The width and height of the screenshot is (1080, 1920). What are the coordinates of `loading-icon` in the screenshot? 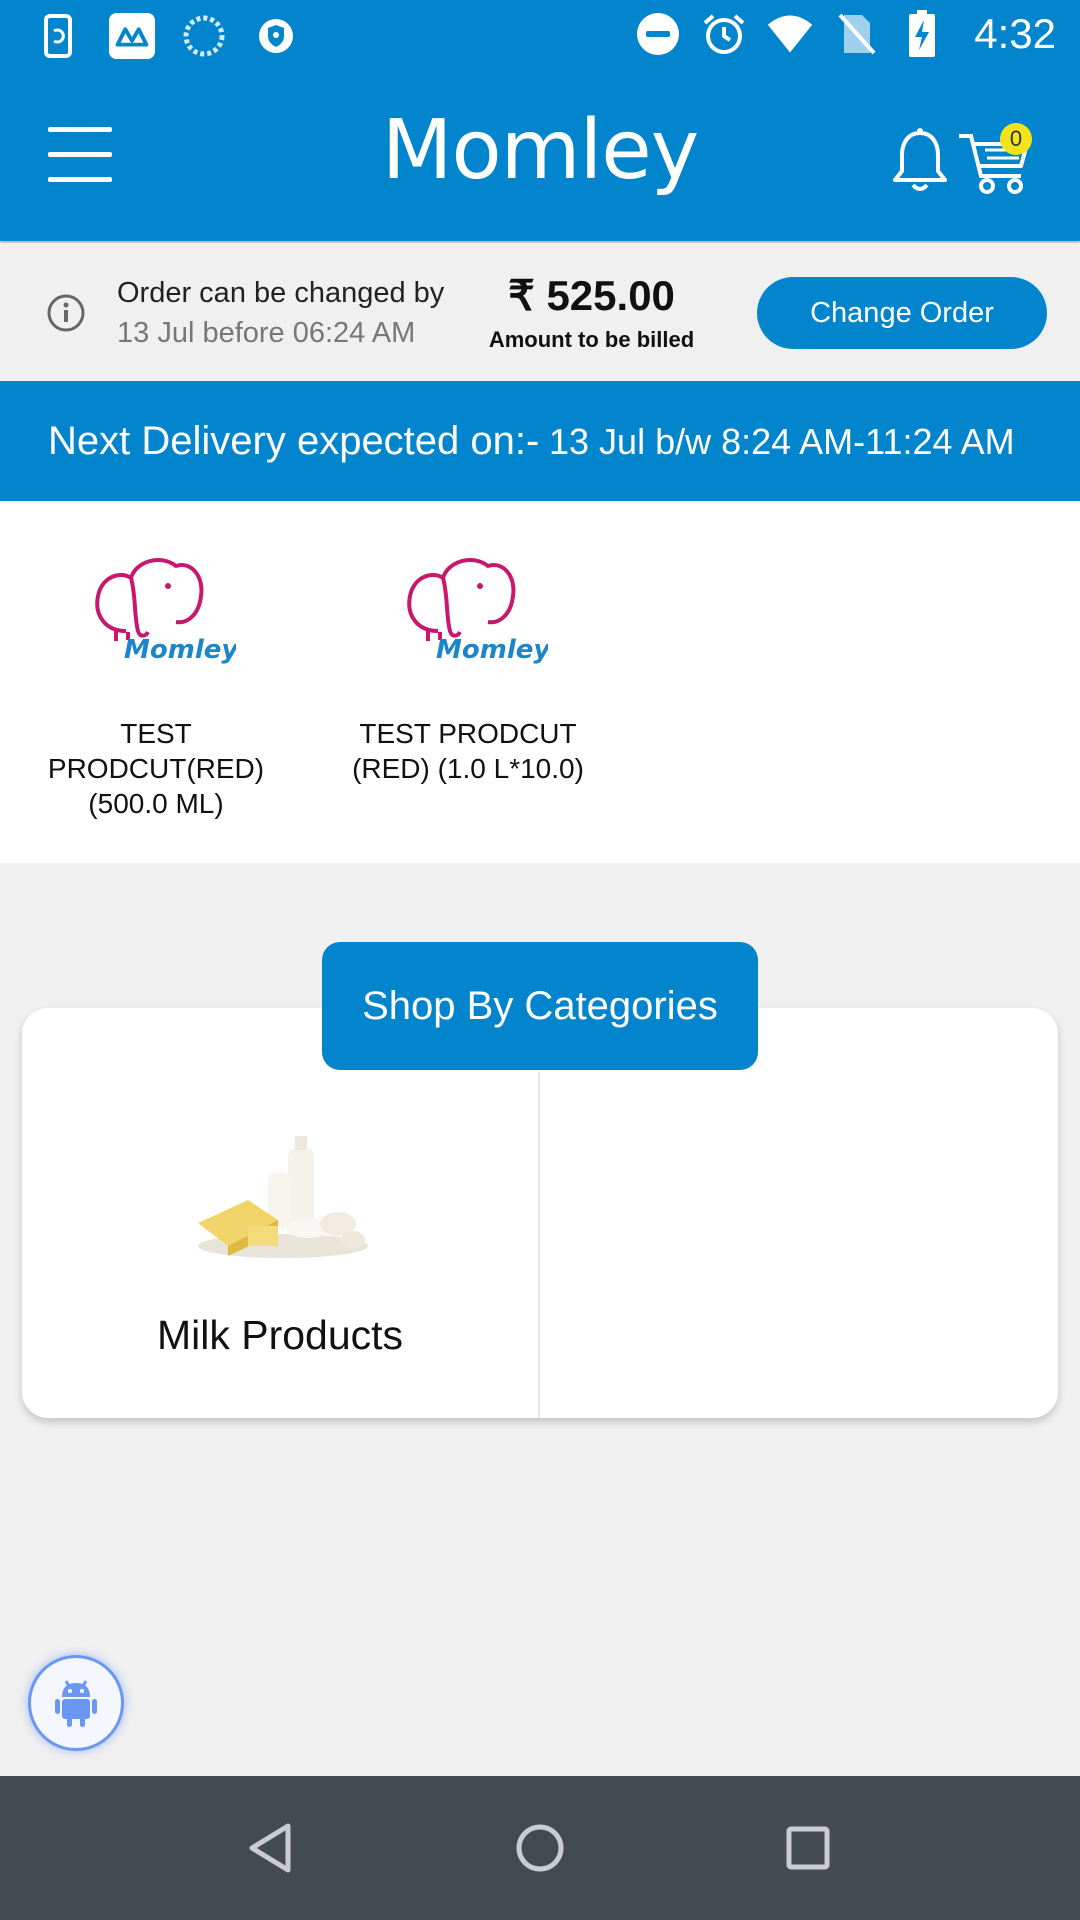 It's located at (204, 36).